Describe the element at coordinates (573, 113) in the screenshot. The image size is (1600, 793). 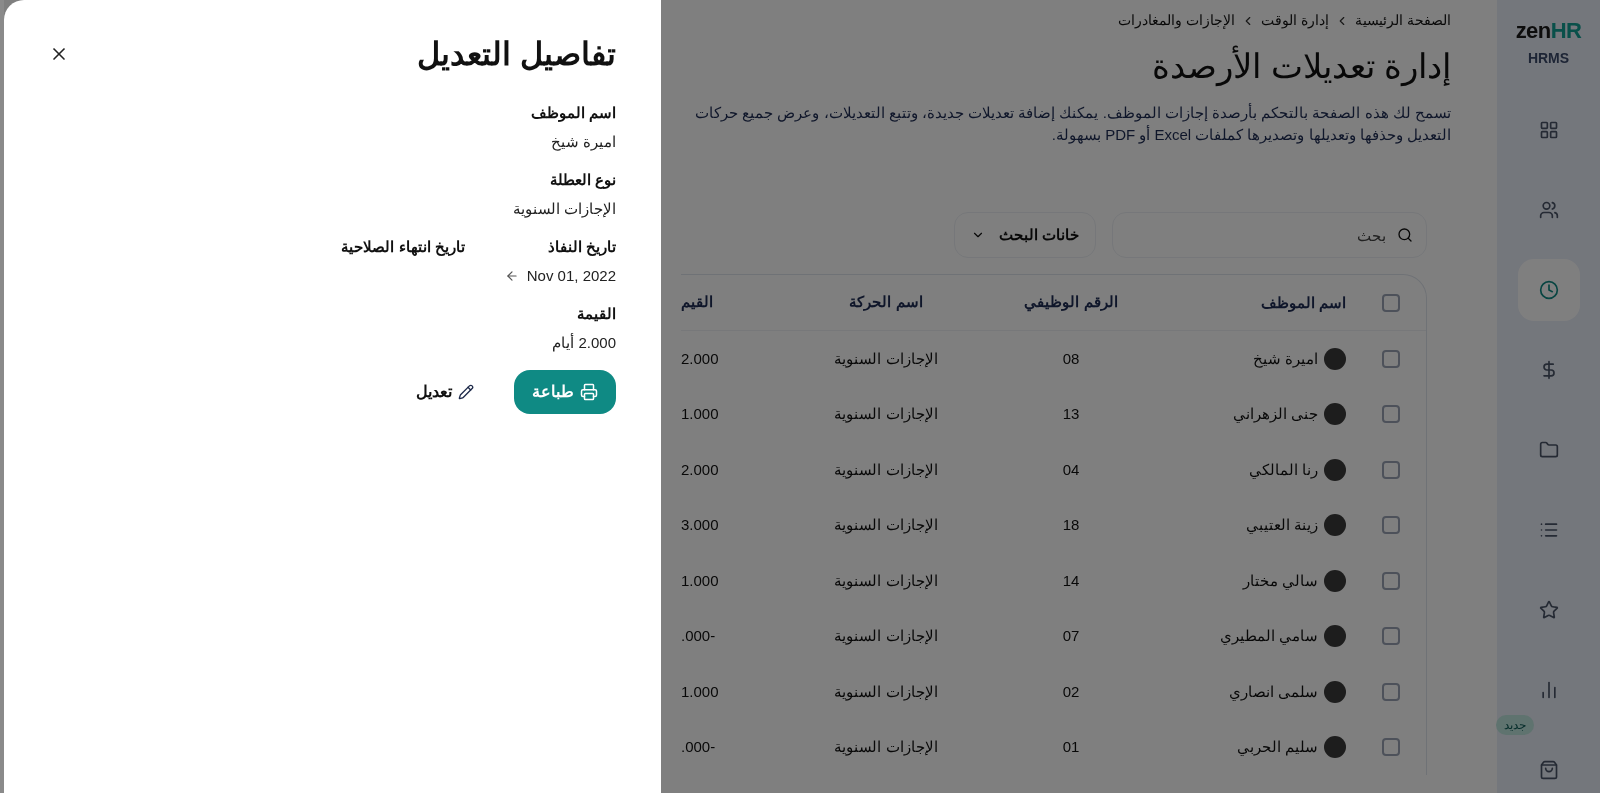
I see `field-label: اسم الموظف` at that location.